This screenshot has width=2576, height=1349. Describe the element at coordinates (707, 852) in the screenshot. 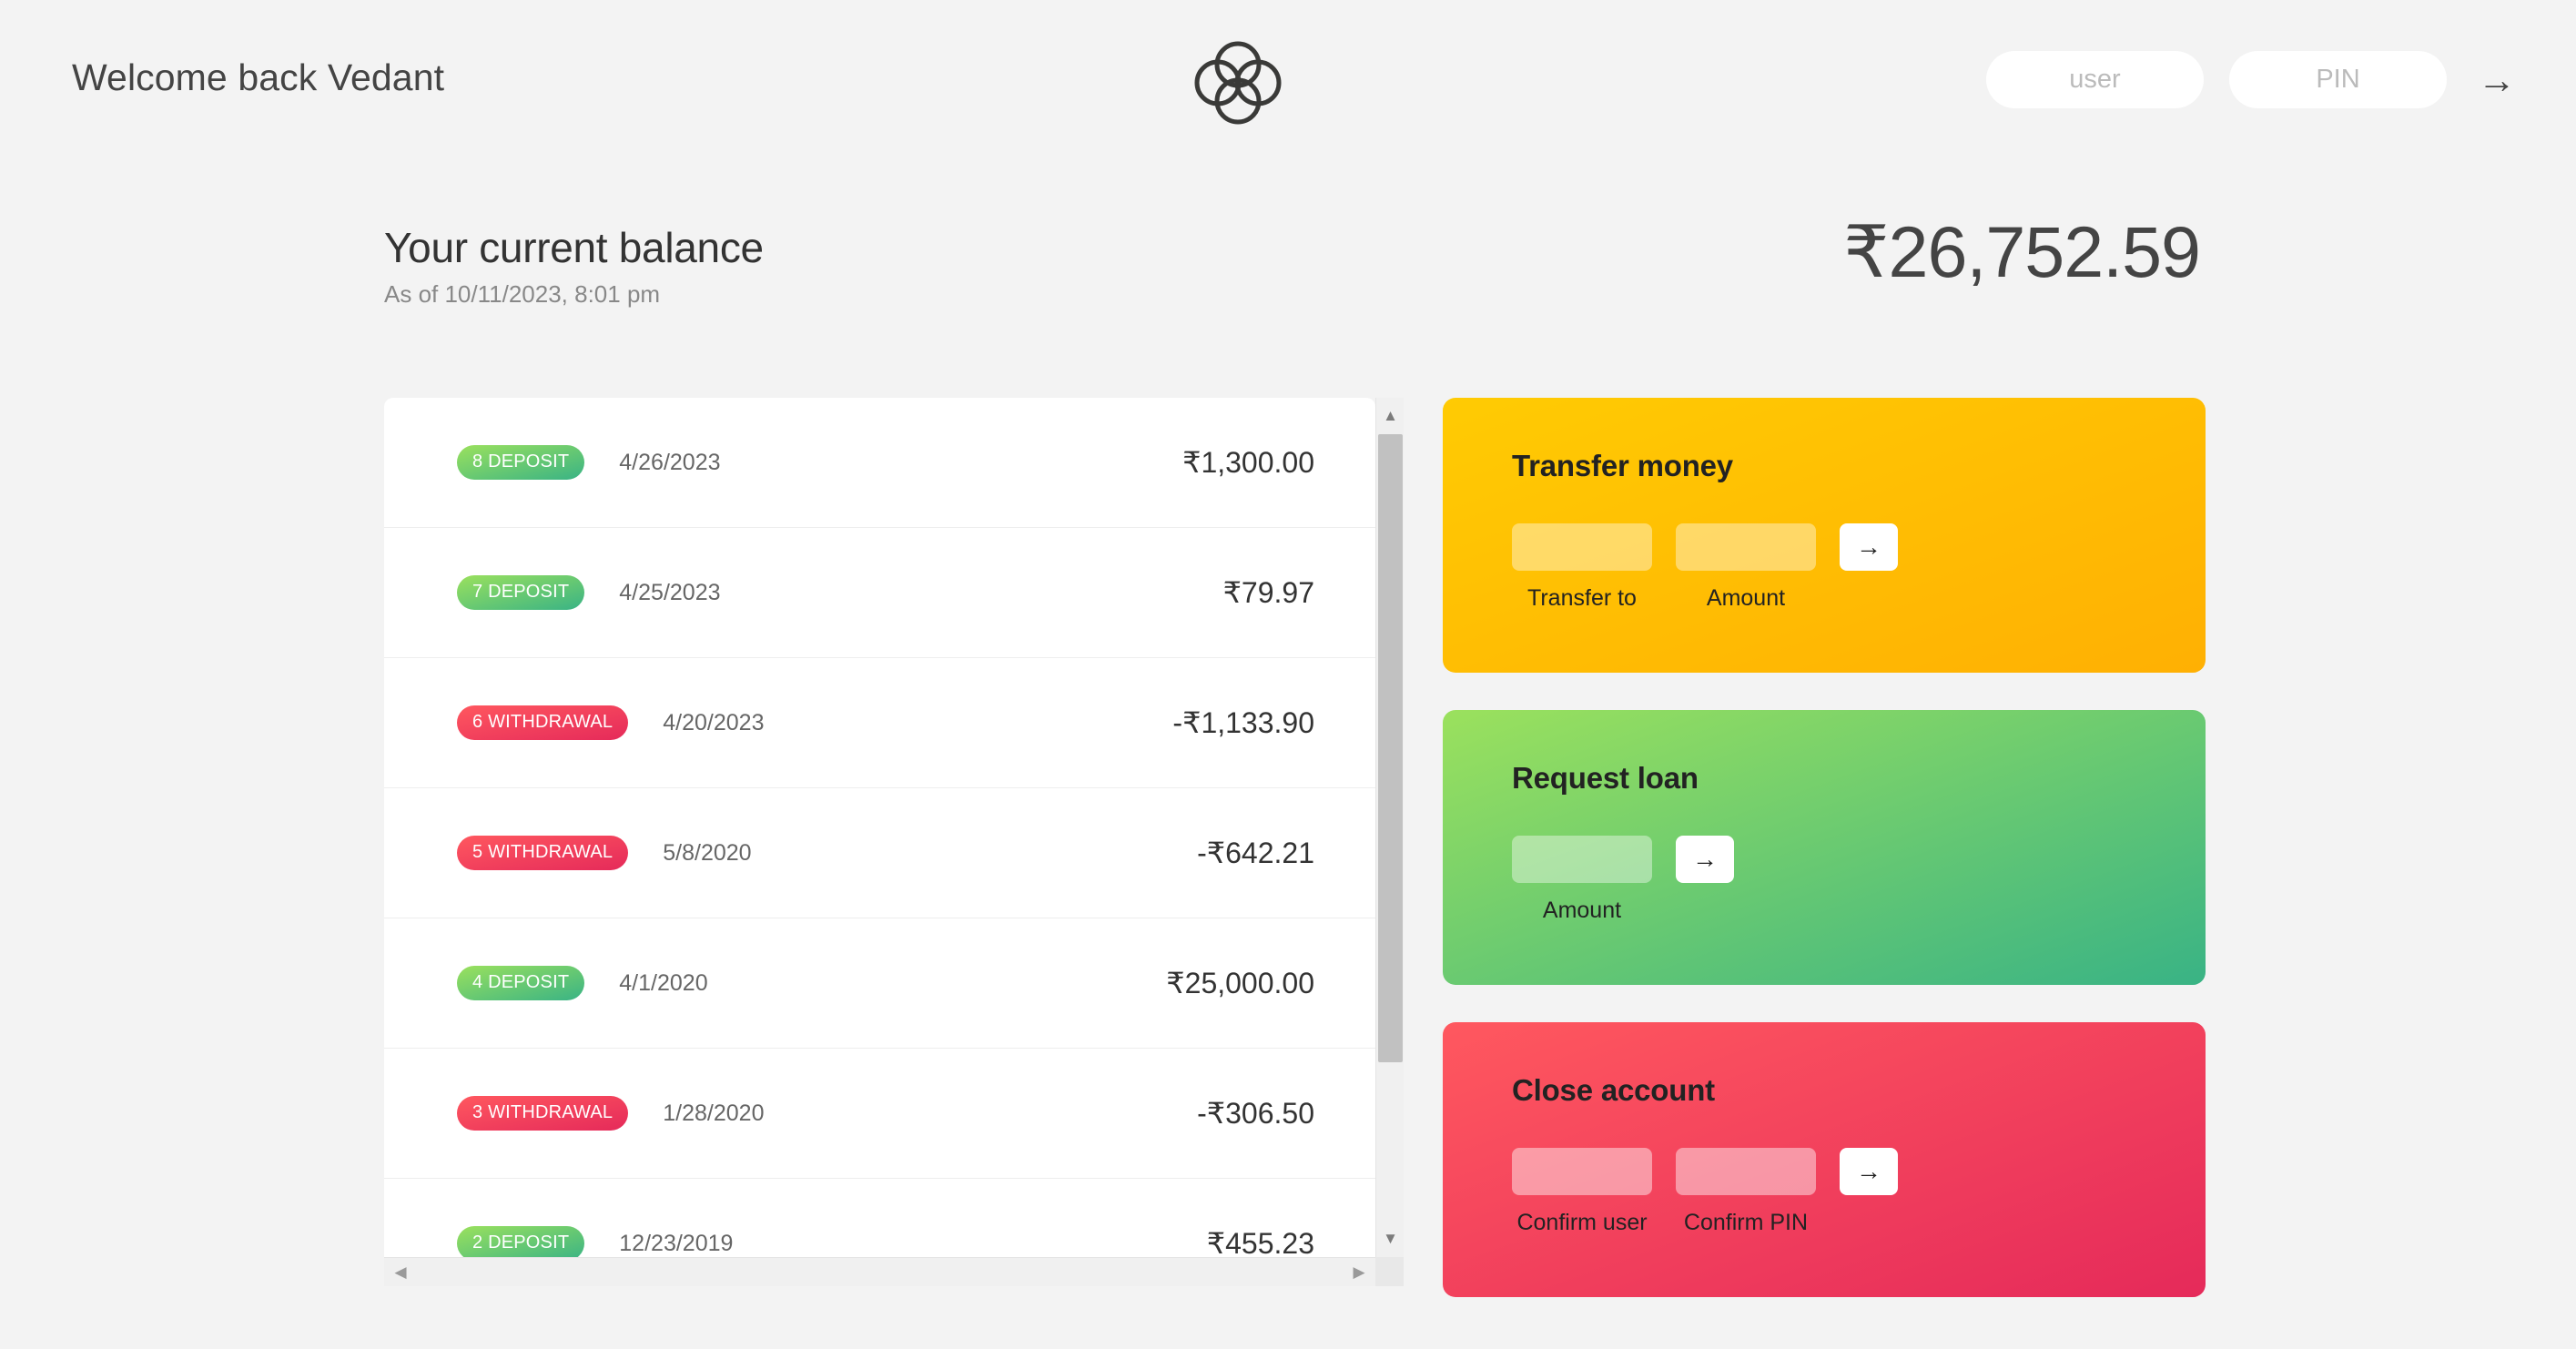

I see `transaction-date: 5/8/2020` at that location.